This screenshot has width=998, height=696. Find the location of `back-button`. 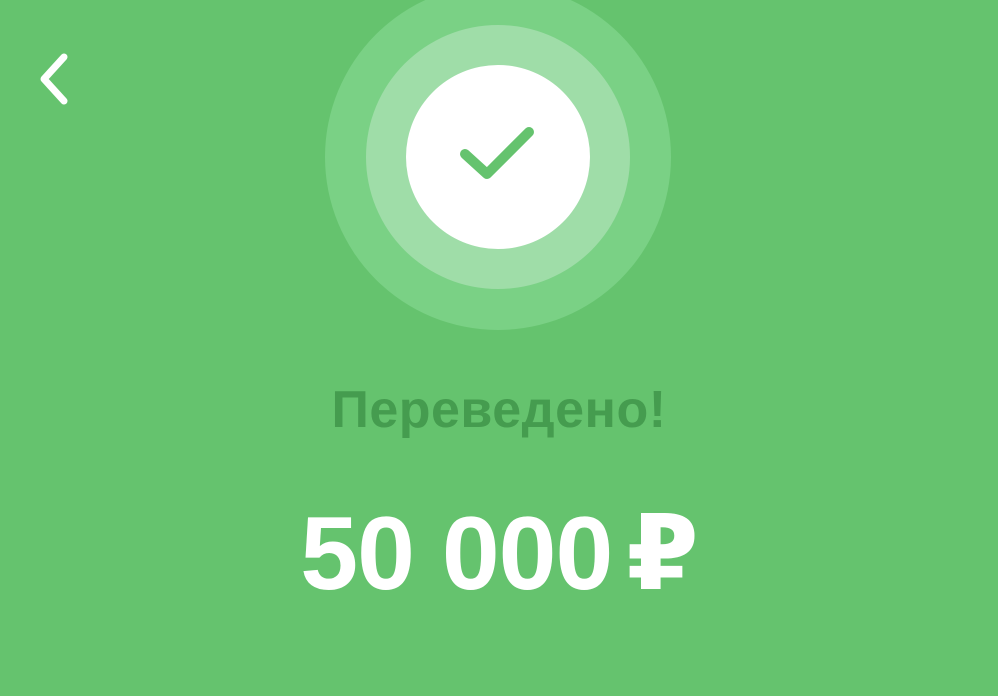

back-button is located at coordinates (54, 79).